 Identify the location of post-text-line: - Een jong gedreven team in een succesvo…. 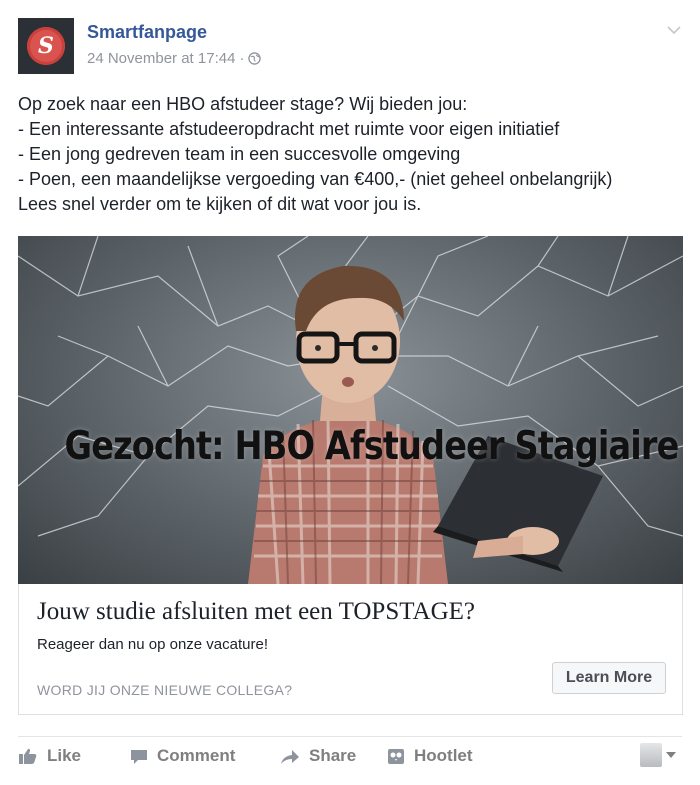
(239, 154).